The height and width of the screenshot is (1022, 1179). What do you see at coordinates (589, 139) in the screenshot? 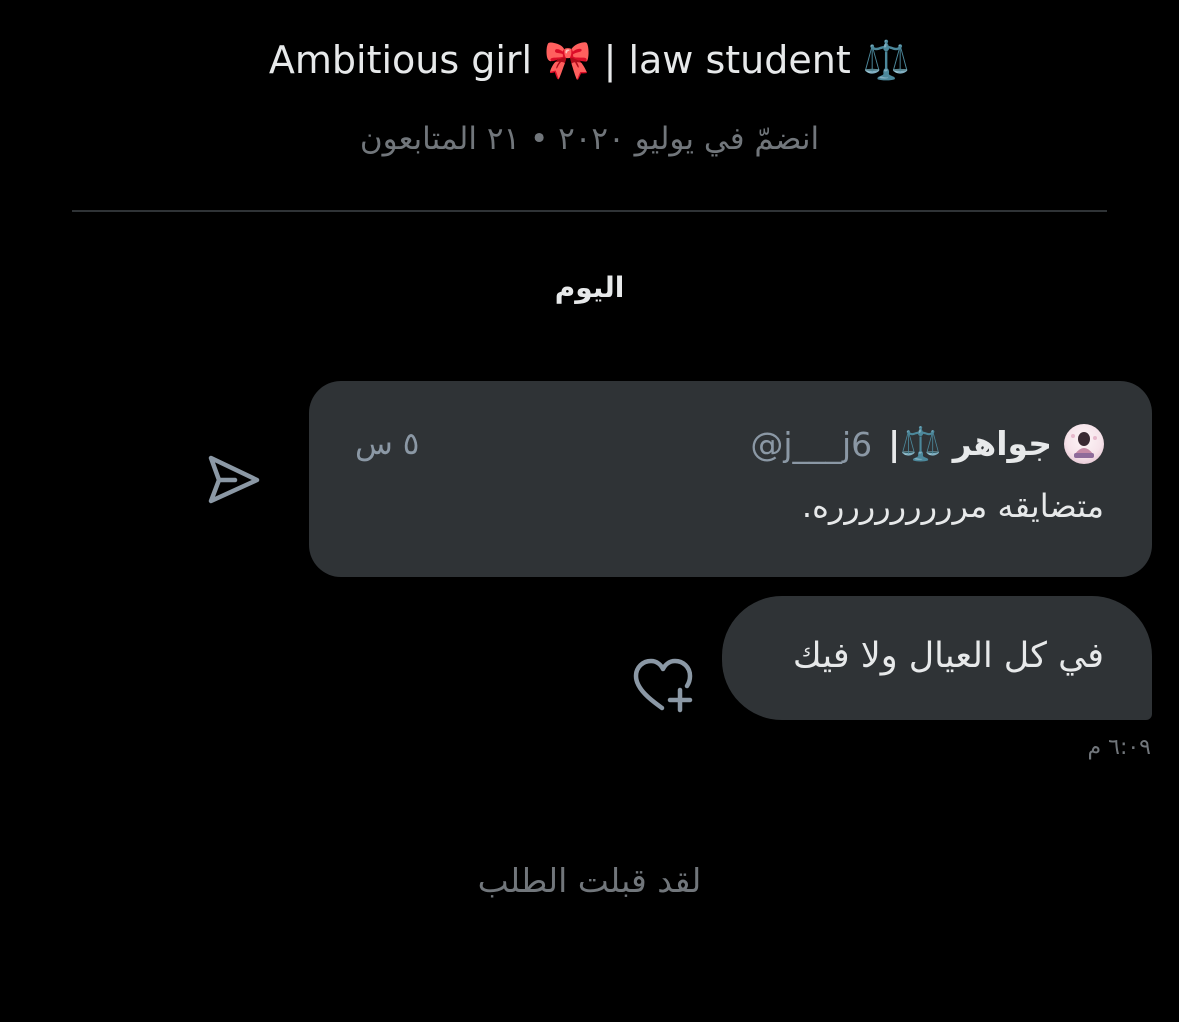
I see `profile-join-date-followers: انضمّ في يوليو ٢٠٢٠ • ٢١ المتابعون` at bounding box center [589, 139].